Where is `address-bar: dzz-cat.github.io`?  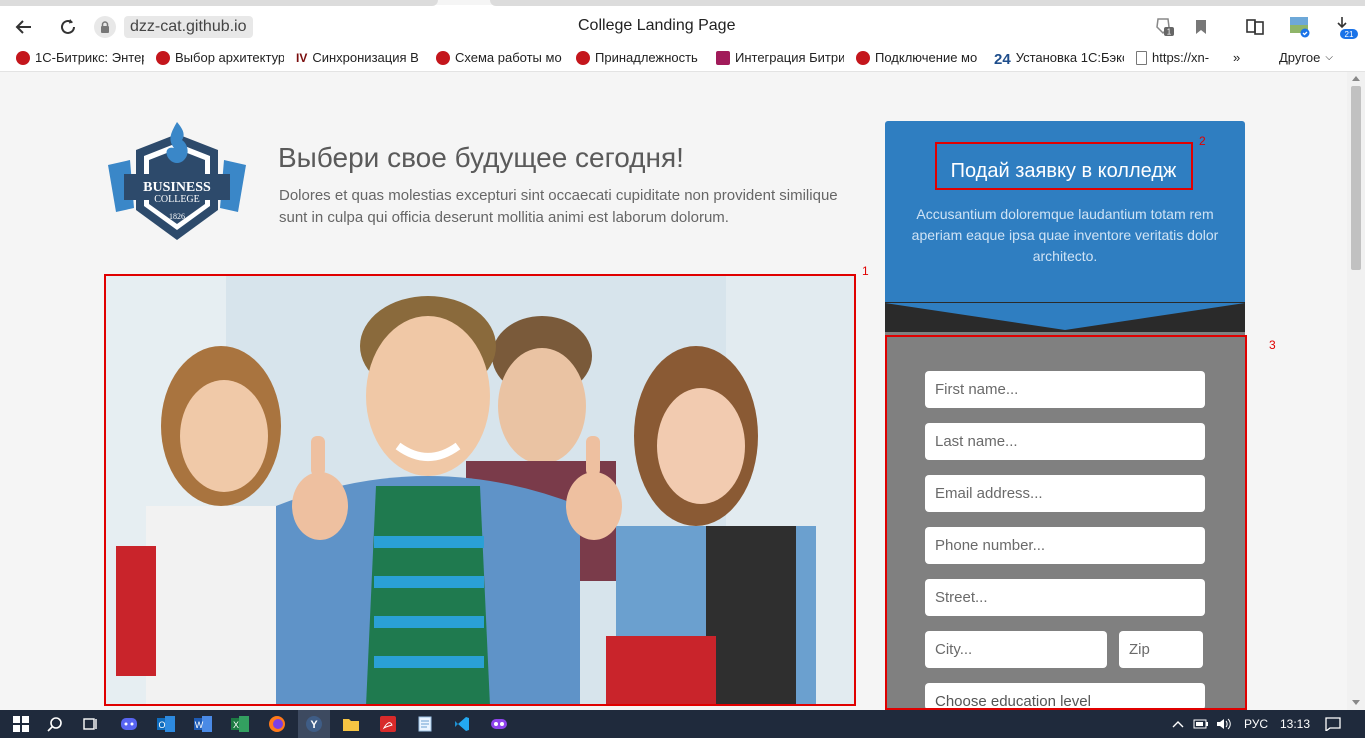 address-bar: dzz-cat.github.io is located at coordinates (173, 27).